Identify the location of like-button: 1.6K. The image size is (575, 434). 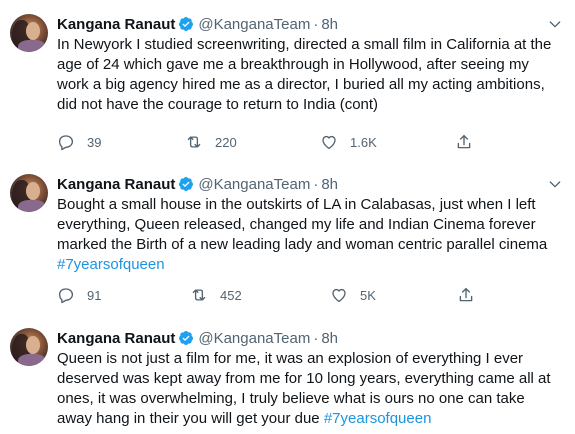
(348, 142).